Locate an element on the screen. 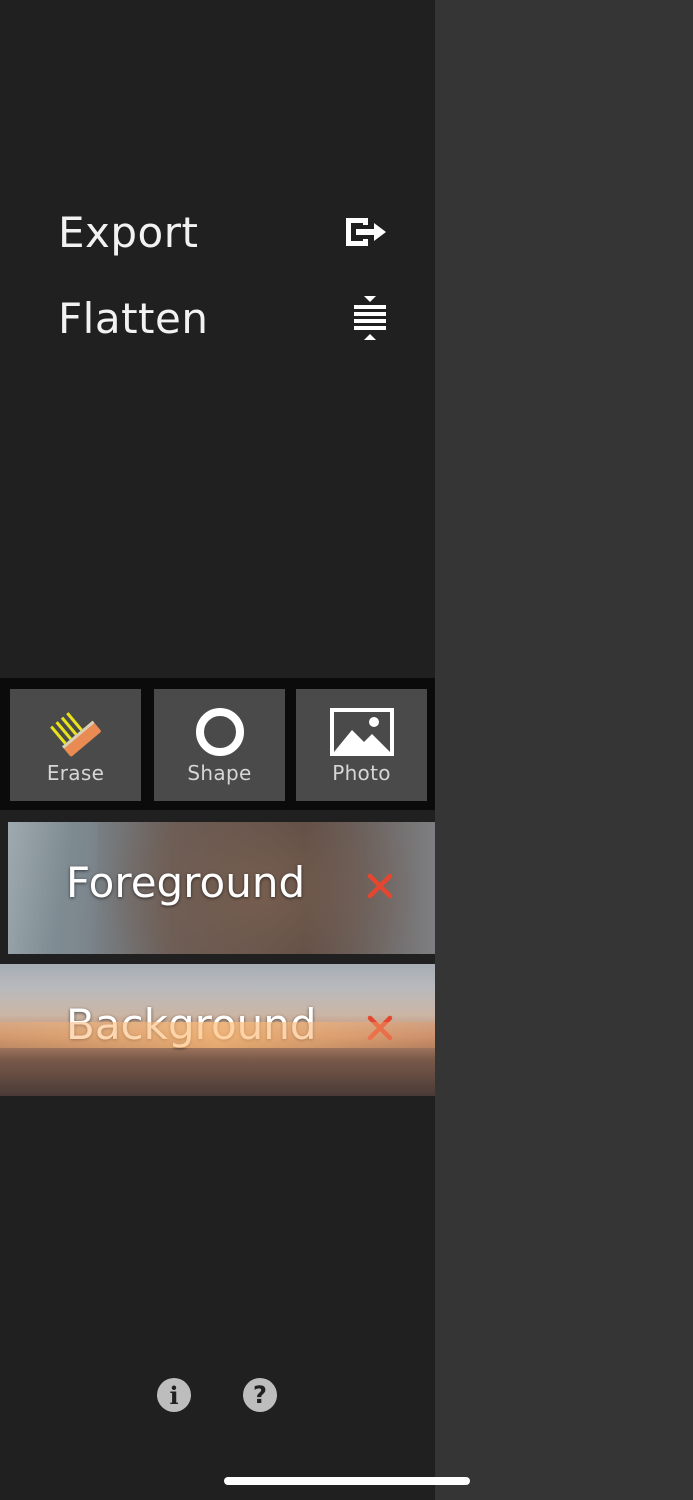  photo-icon is located at coordinates (361, 732).